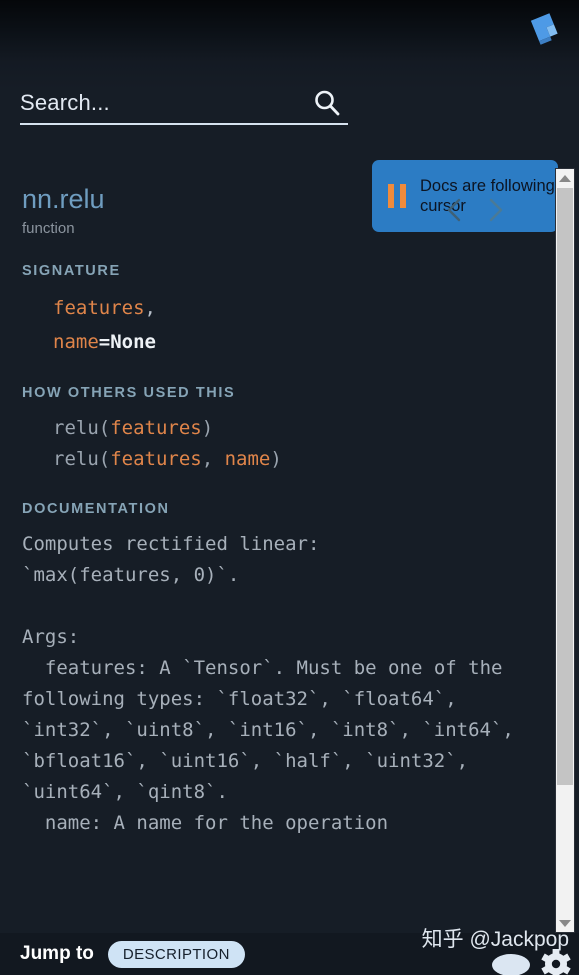 The width and height of the screenshot is (579, 975). I want to click on signature-default-none: None, so click(133, 342).